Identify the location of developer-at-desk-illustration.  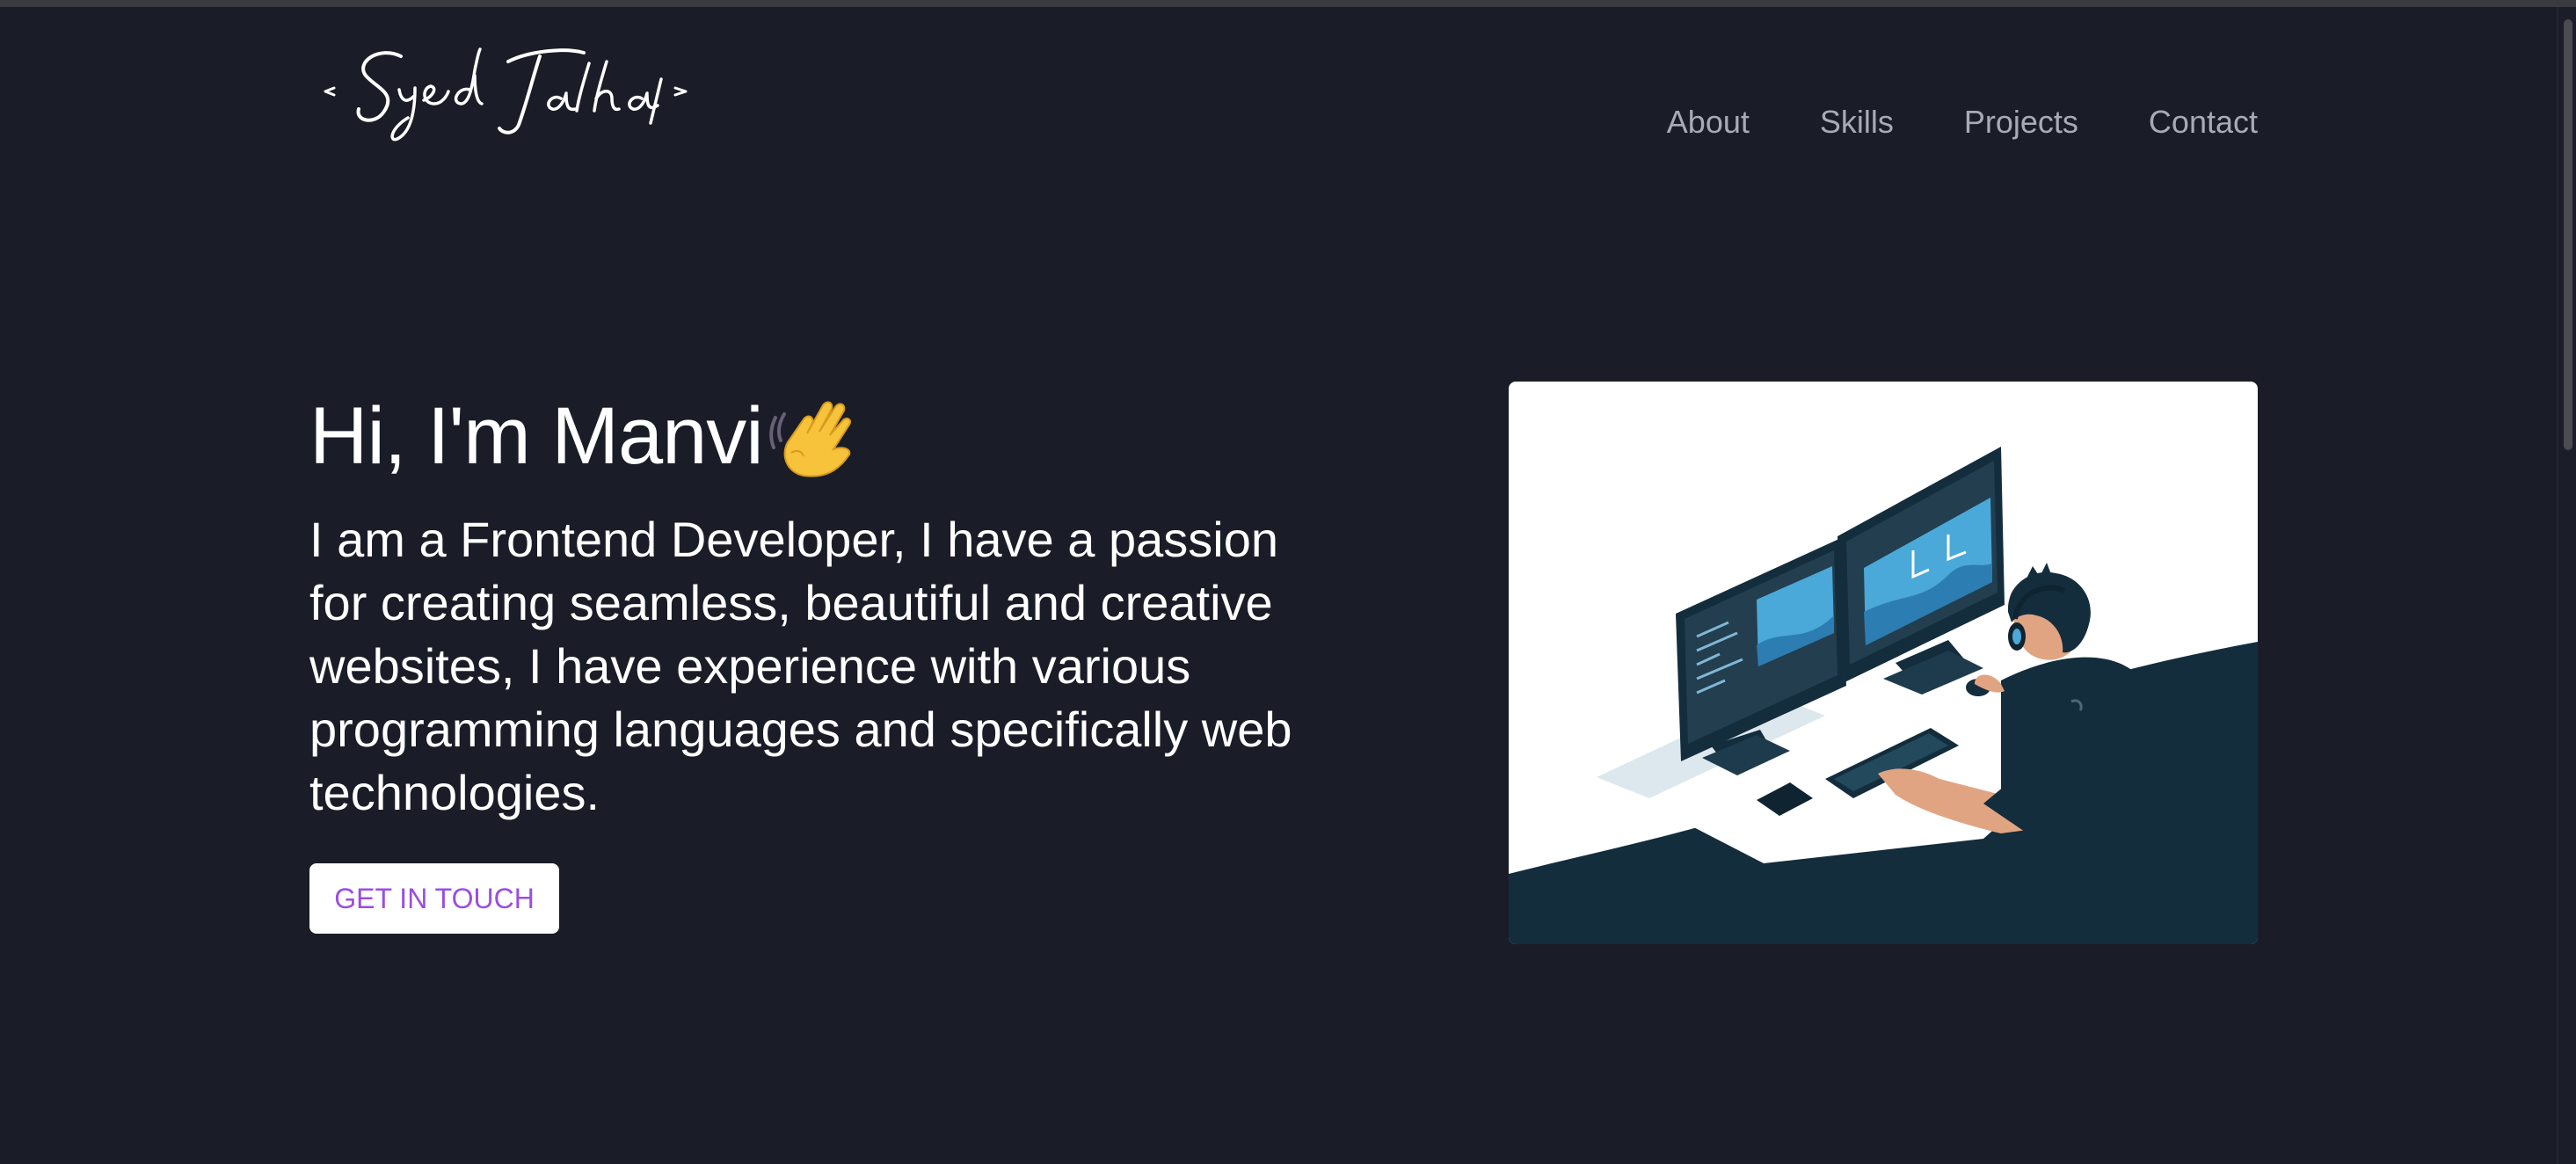
(1883, 695).